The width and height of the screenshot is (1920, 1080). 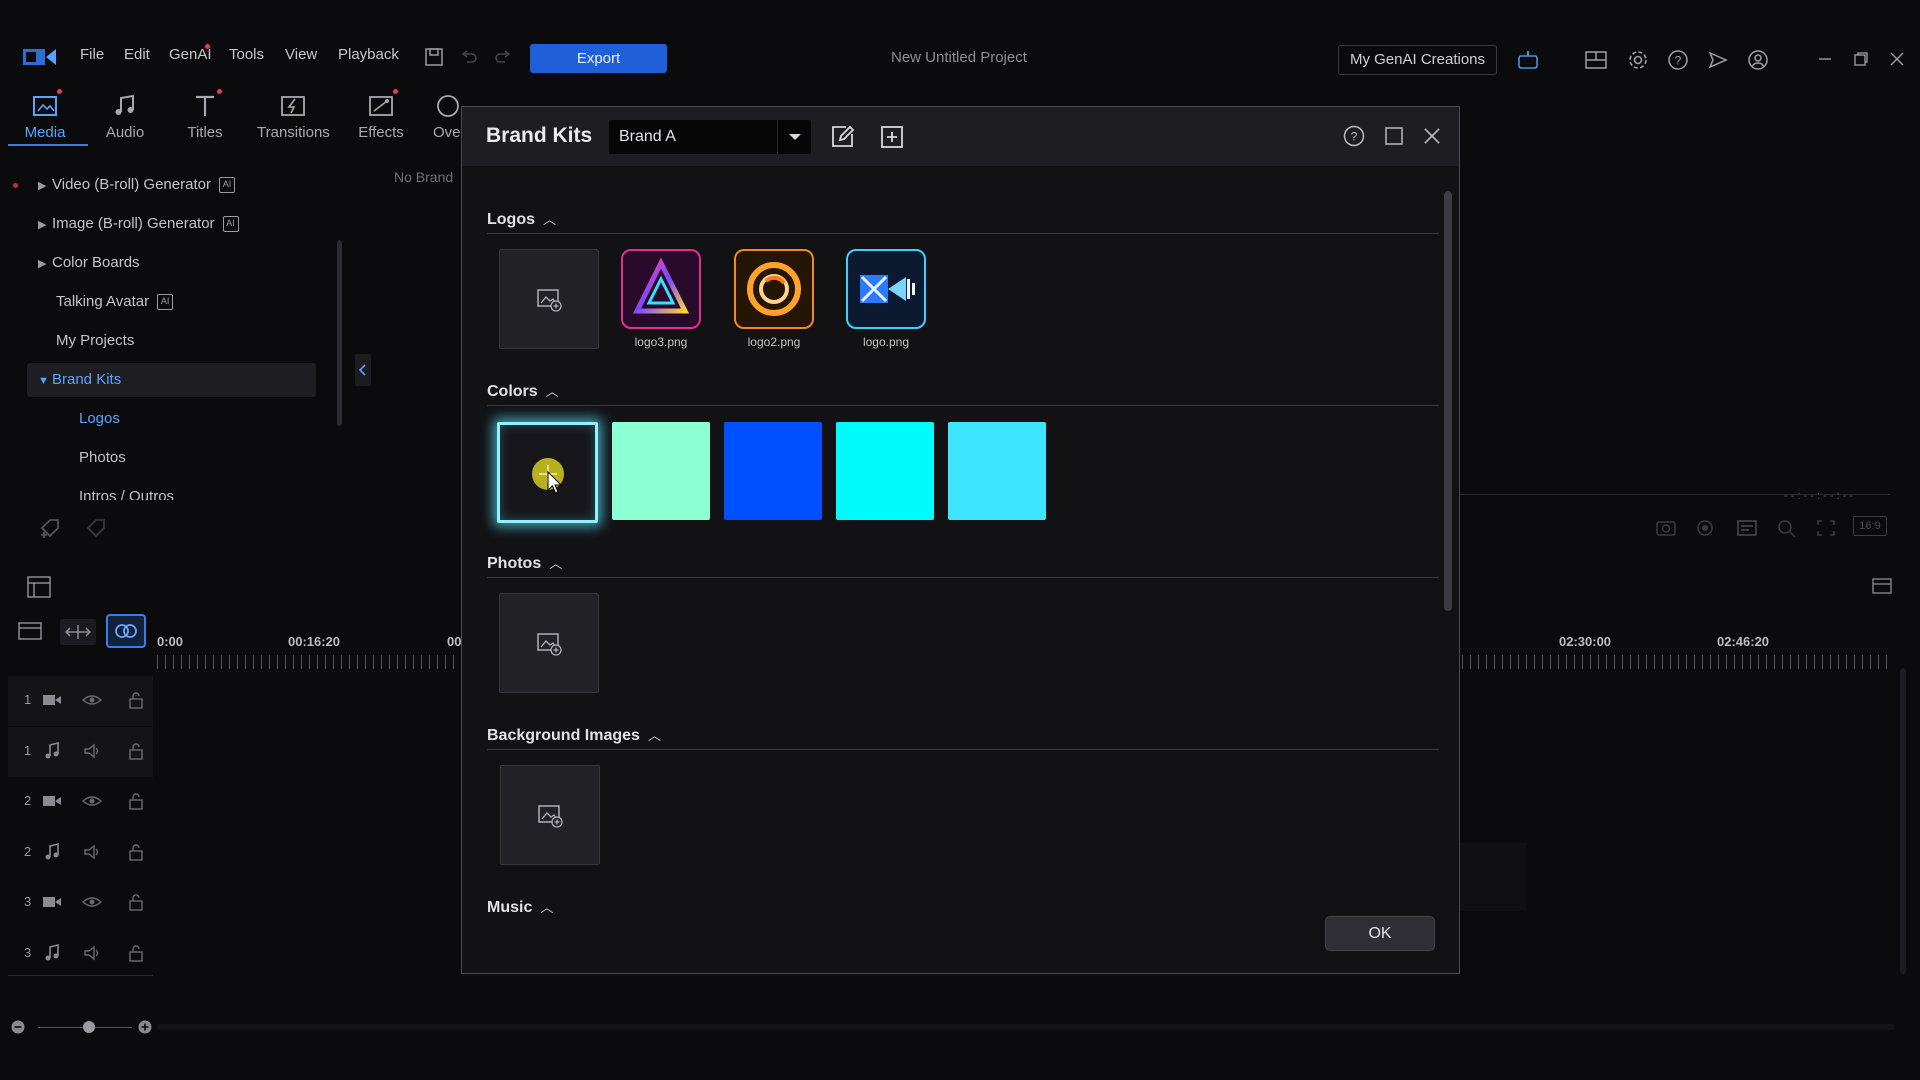 I want to click on collapse-panel-button, so click(x=363, y=370).